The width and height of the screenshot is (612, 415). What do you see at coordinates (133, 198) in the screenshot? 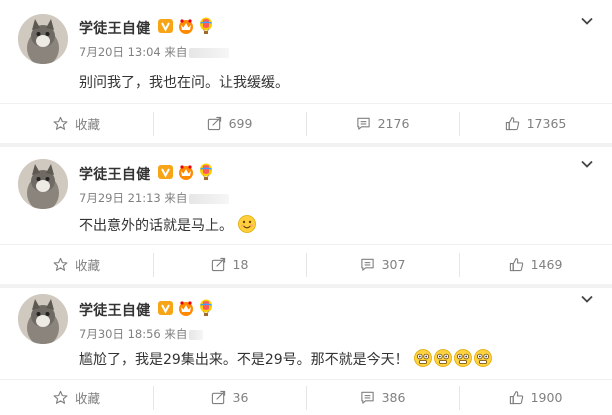
I see `post-time-source: 7月29日 21:13 来自` at bounding box center [133, 198].